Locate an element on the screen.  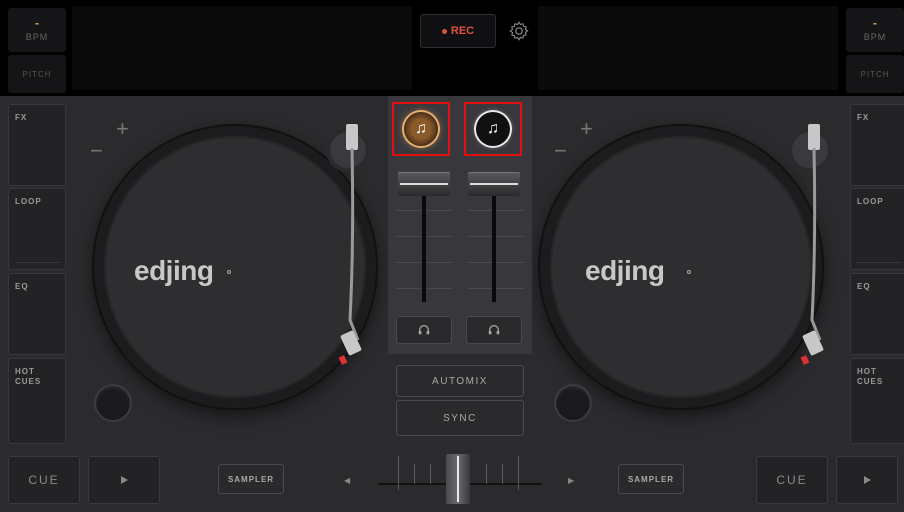
right-volume-track is located at coordinates (494, 242).